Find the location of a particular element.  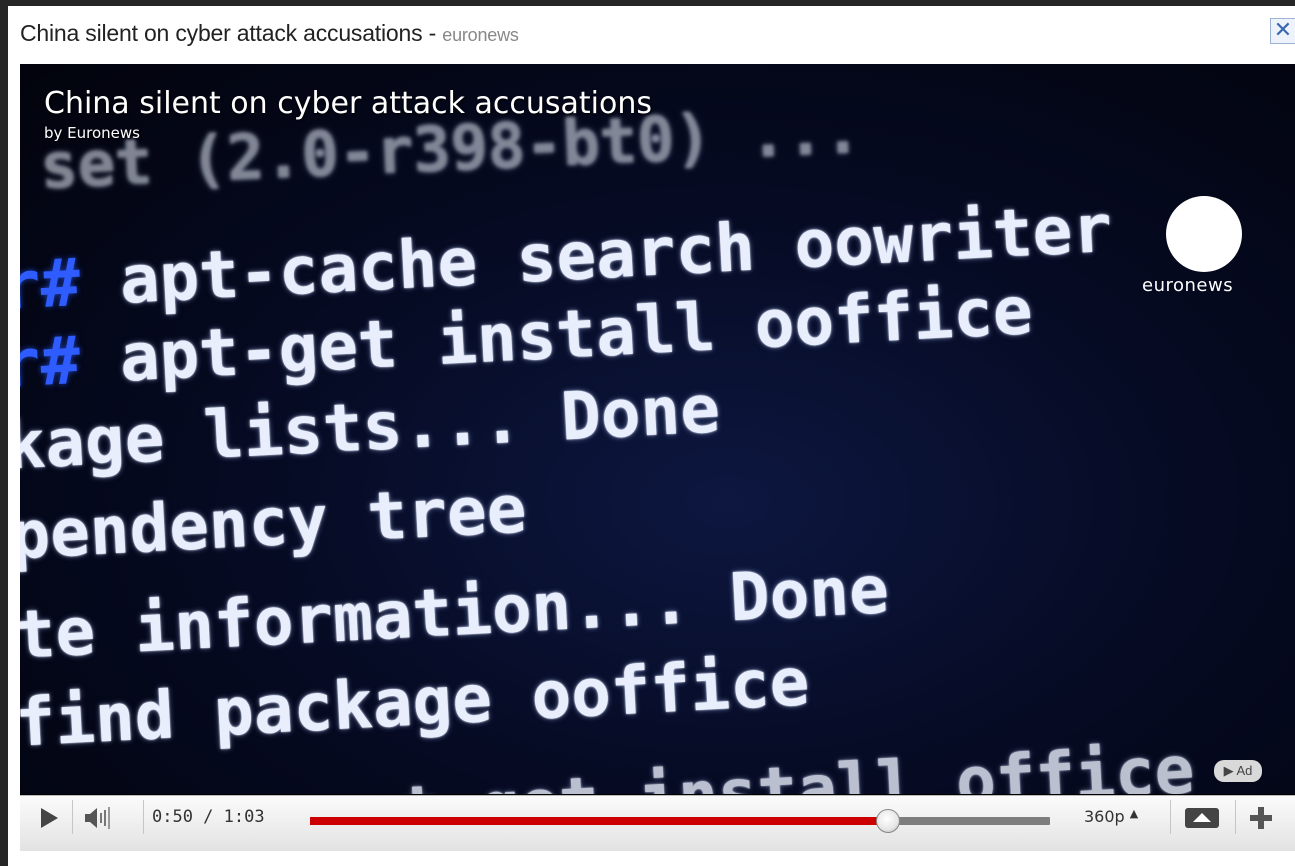

video-title: China silent on cyber attack accusations is located at coordinates (221, 33).